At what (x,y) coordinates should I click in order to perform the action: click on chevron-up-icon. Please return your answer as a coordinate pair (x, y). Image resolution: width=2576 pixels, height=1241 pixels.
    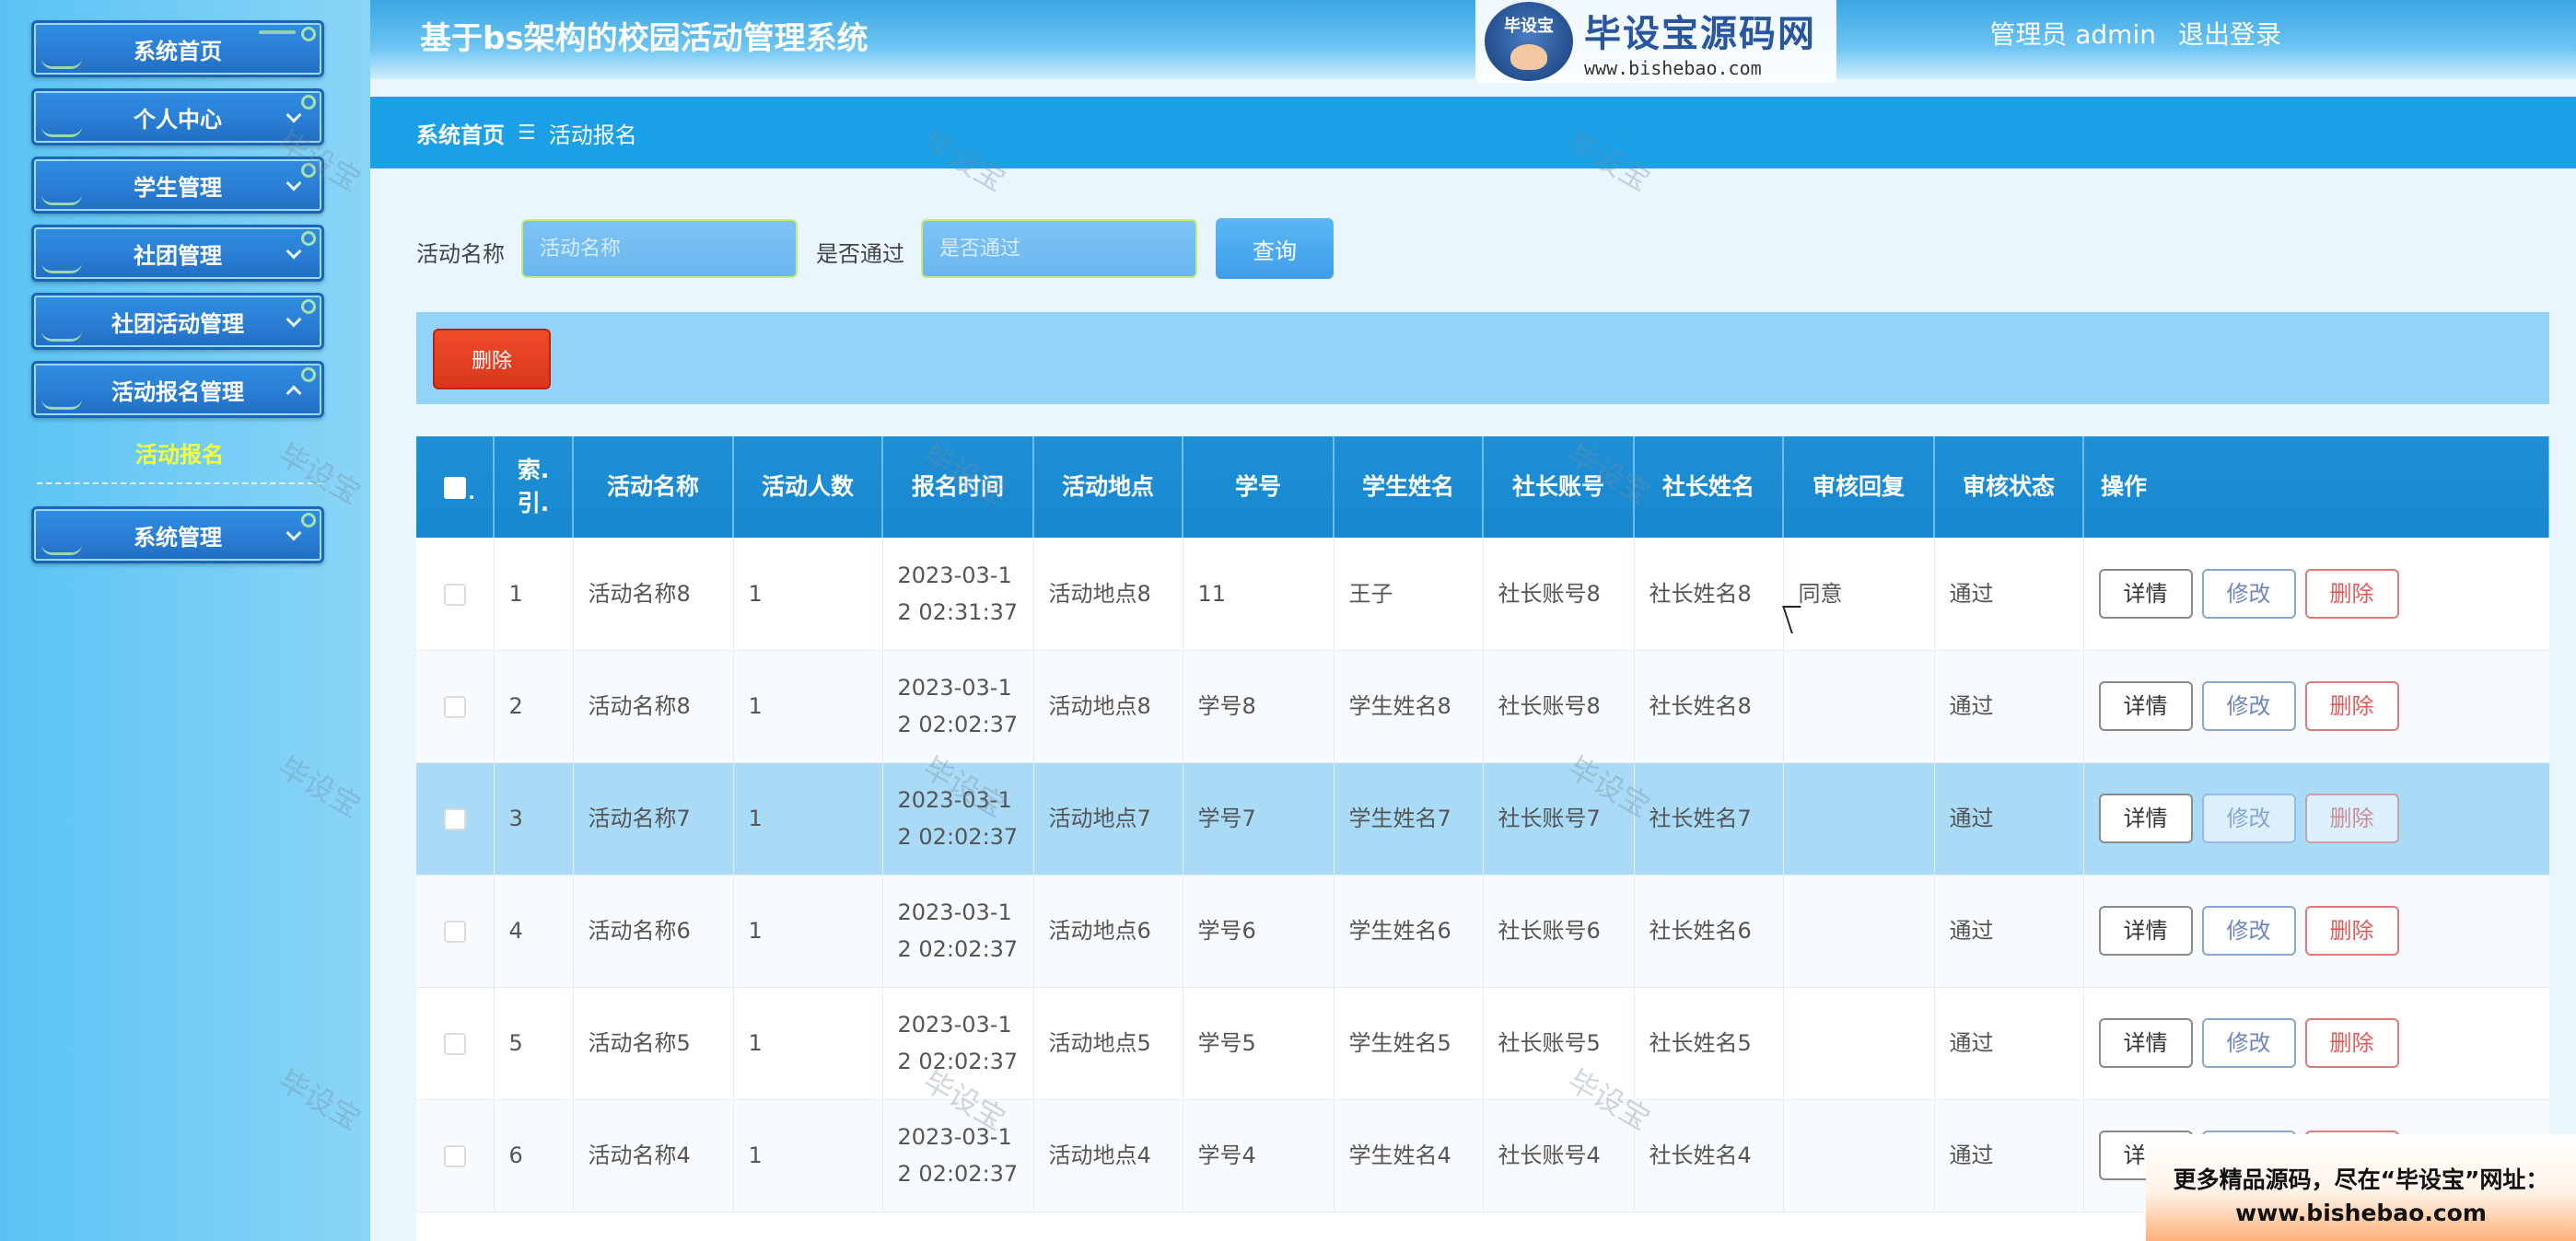
    Looking at the image, I should click on (294, 393).